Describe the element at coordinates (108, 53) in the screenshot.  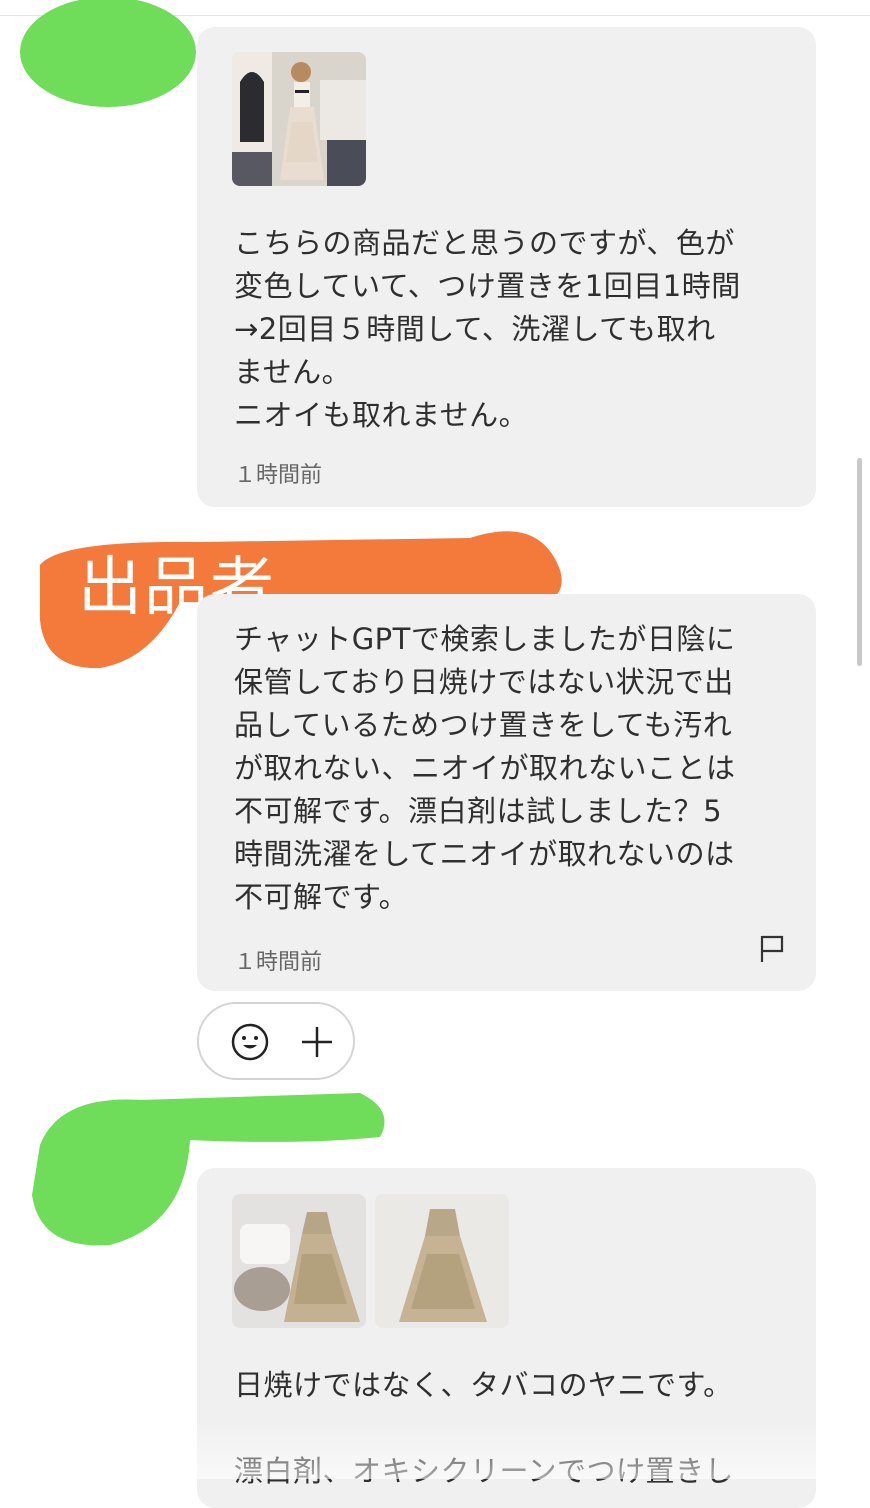
I see `redaction-mark` at that location.